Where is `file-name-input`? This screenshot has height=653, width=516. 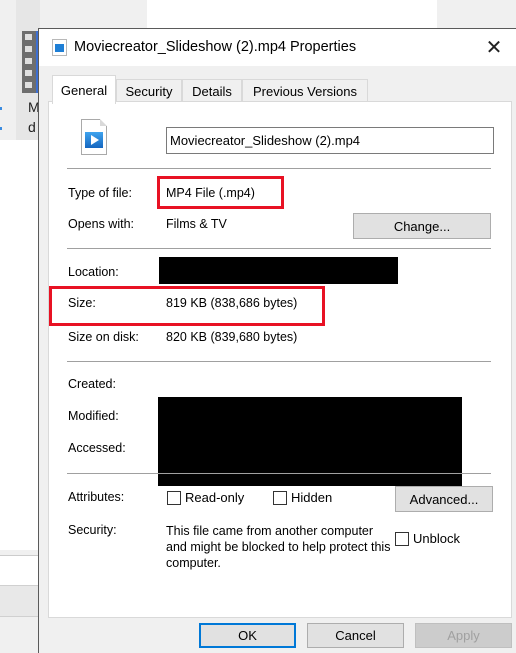
file-name-input is located at coordinates (330, 140).